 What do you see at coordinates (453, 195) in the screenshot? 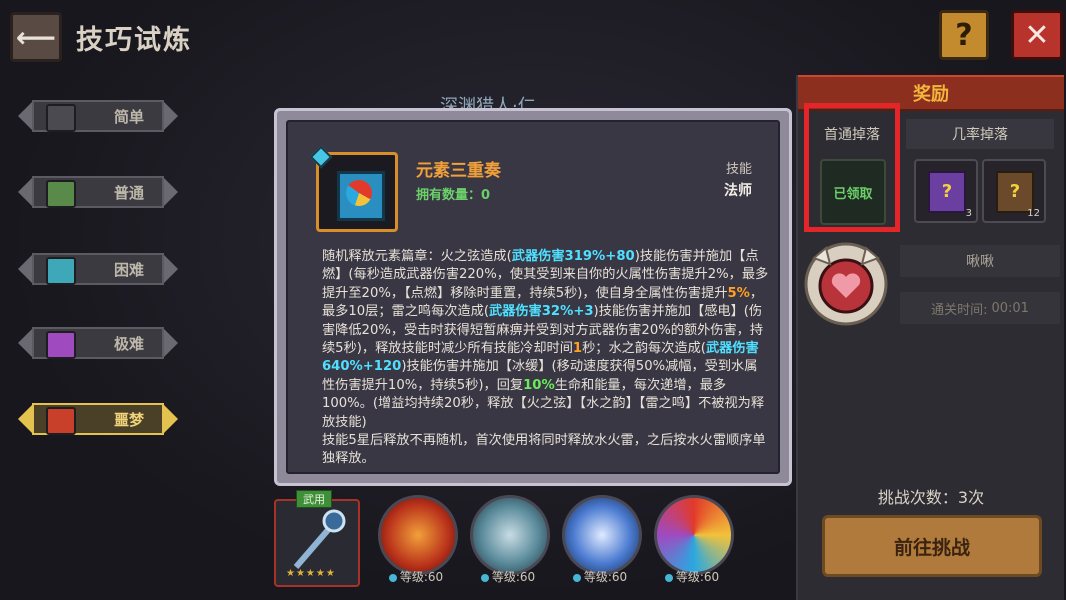
I see `owned-count: 拥有数量：0` at bounding box center [453, 195].